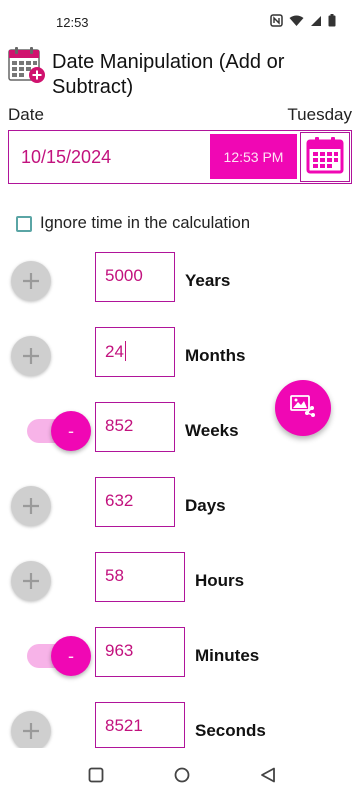  Describe the element at coordinates (168, 74) in the screenshot. I see `page-title: Date Manipulation (Add or Subtract)` at that location.